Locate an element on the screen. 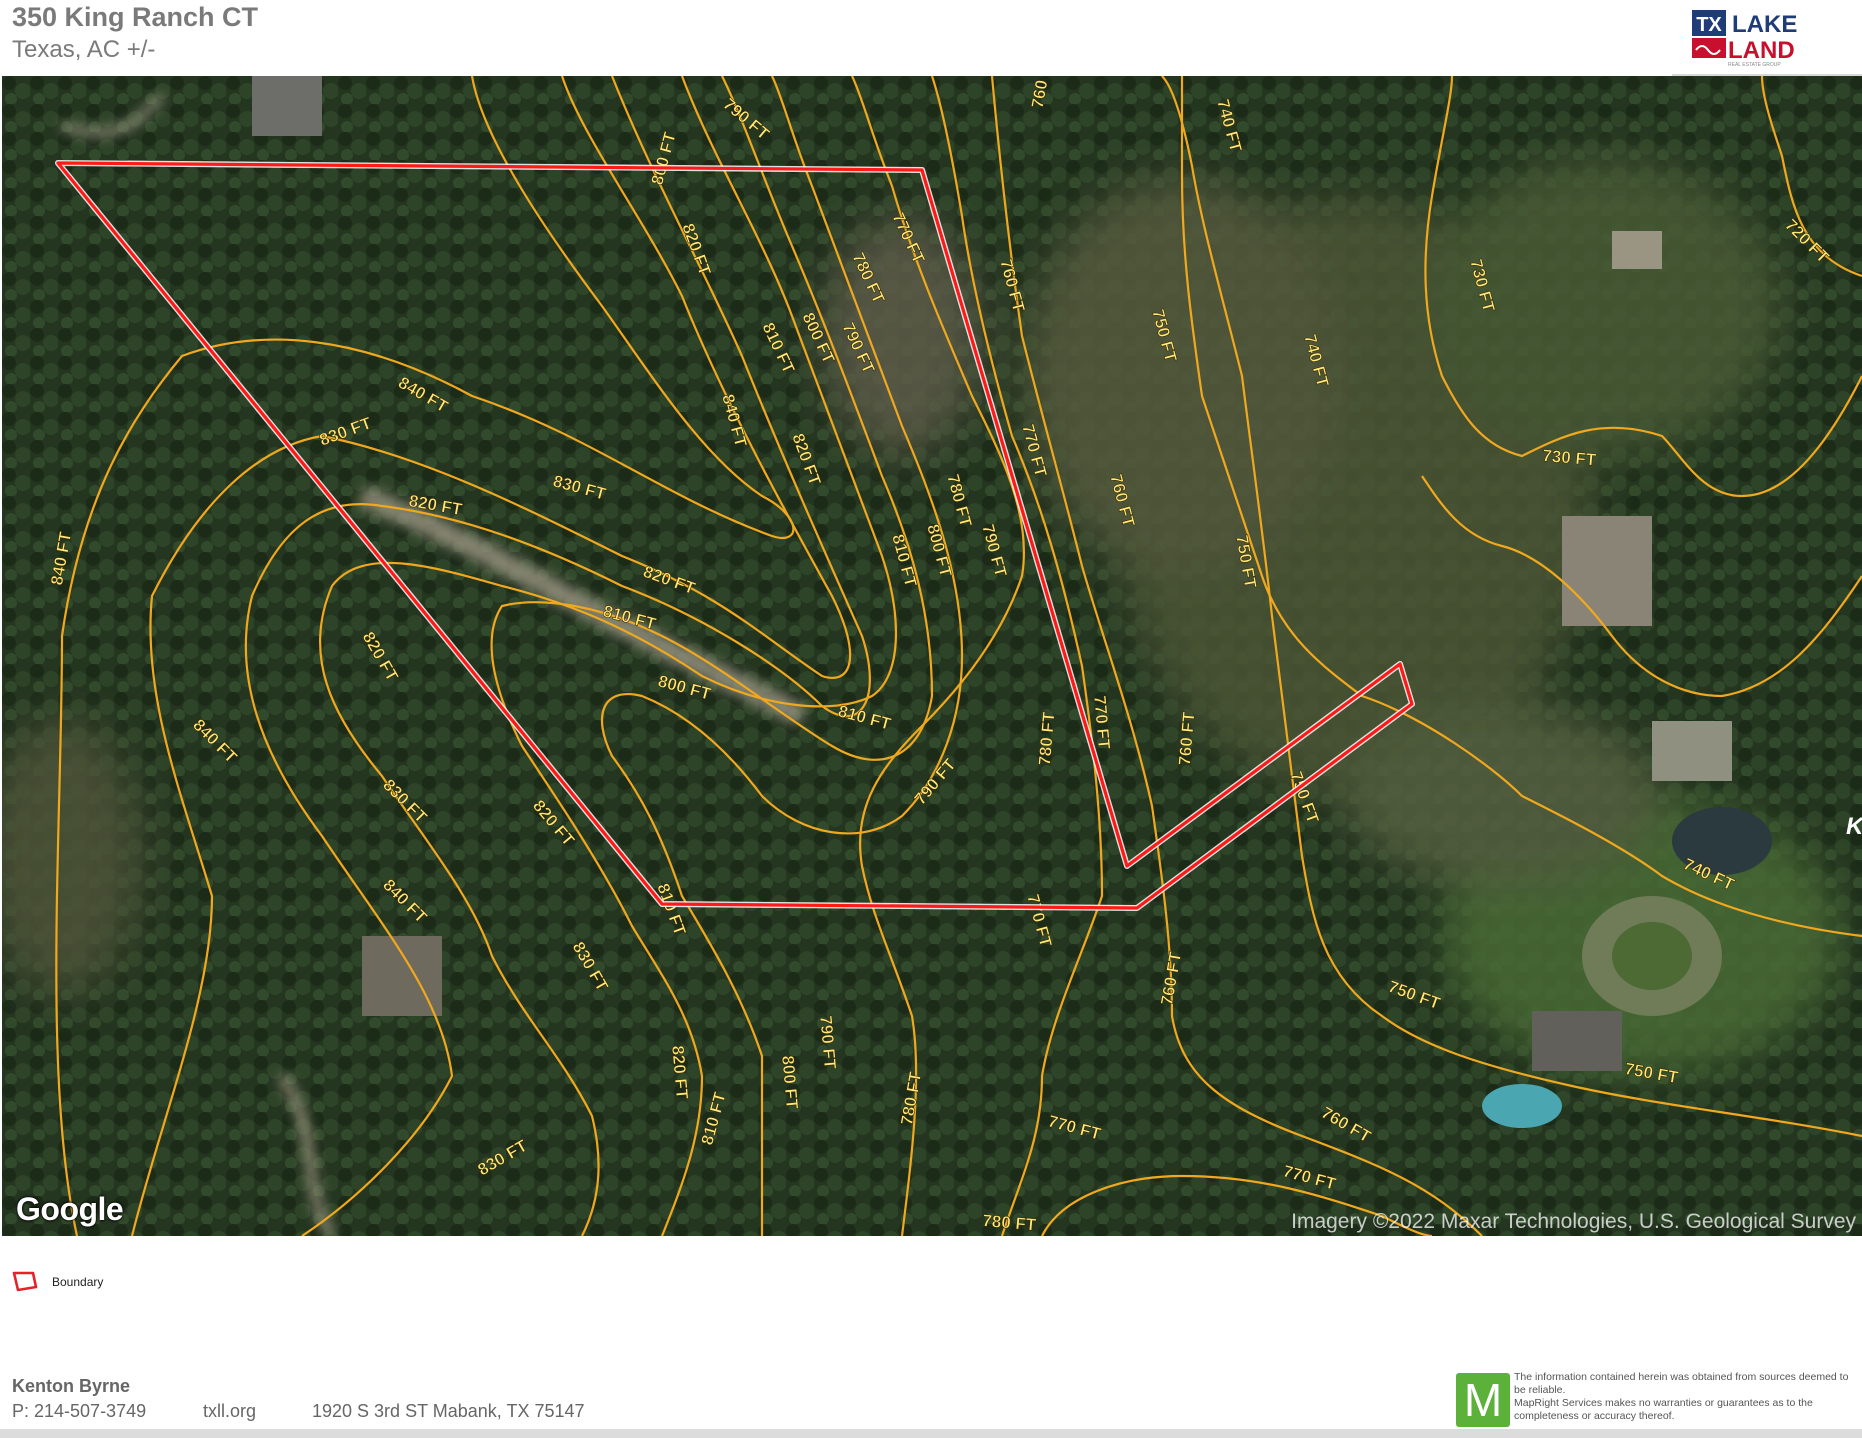 The height and width of the screenshot is (1438, 1862). logo-land-text: LAND is located at coordinates (1761, 50).